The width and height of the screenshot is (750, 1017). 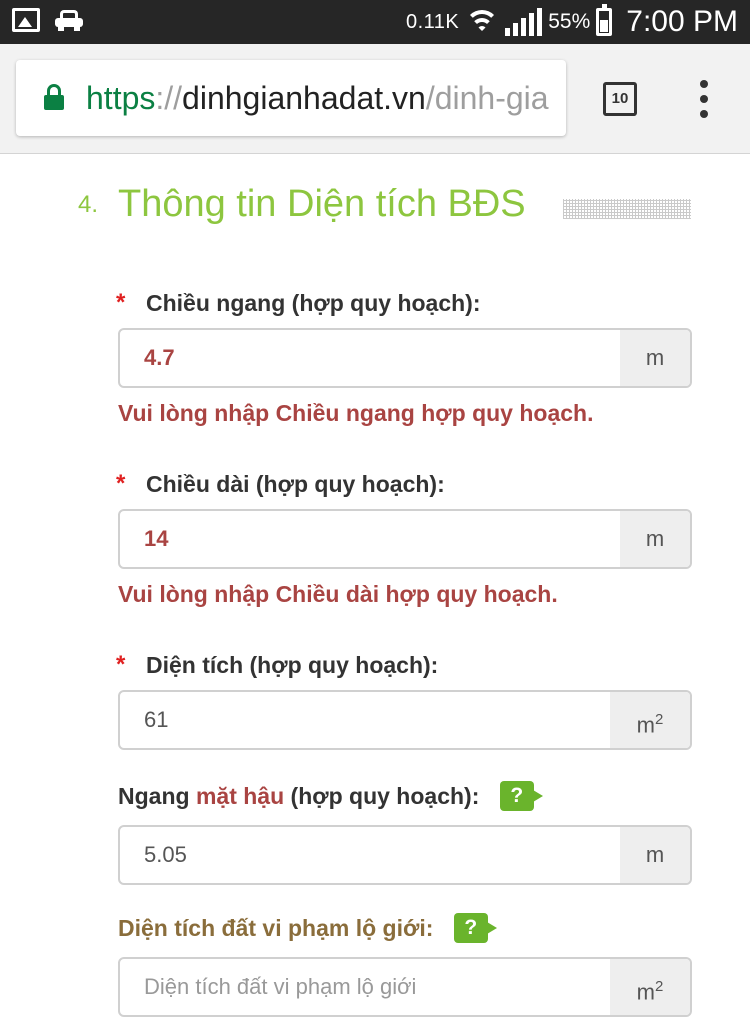 I want to click on car-icon, so click(x=69, y=20).